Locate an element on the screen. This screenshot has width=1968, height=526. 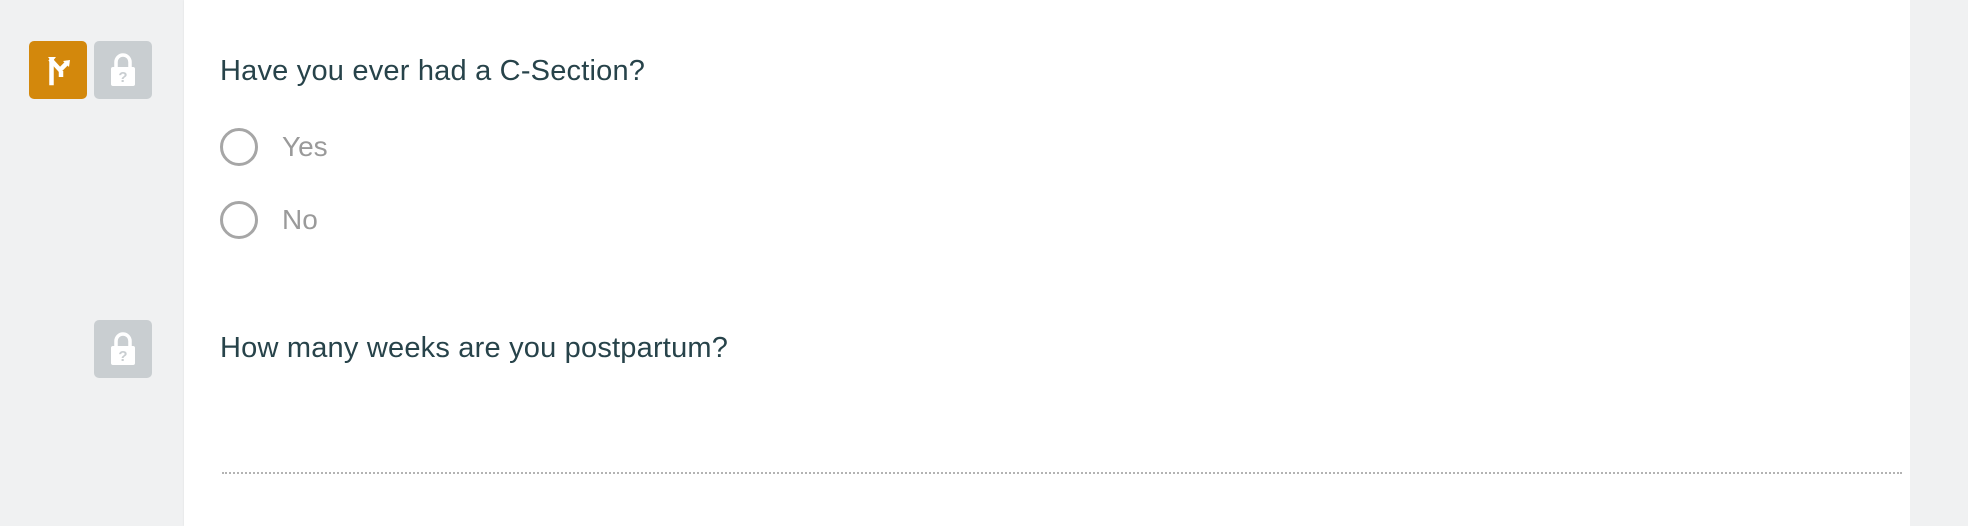
radio-option-label: Yes is located at coordinates (305, 146).